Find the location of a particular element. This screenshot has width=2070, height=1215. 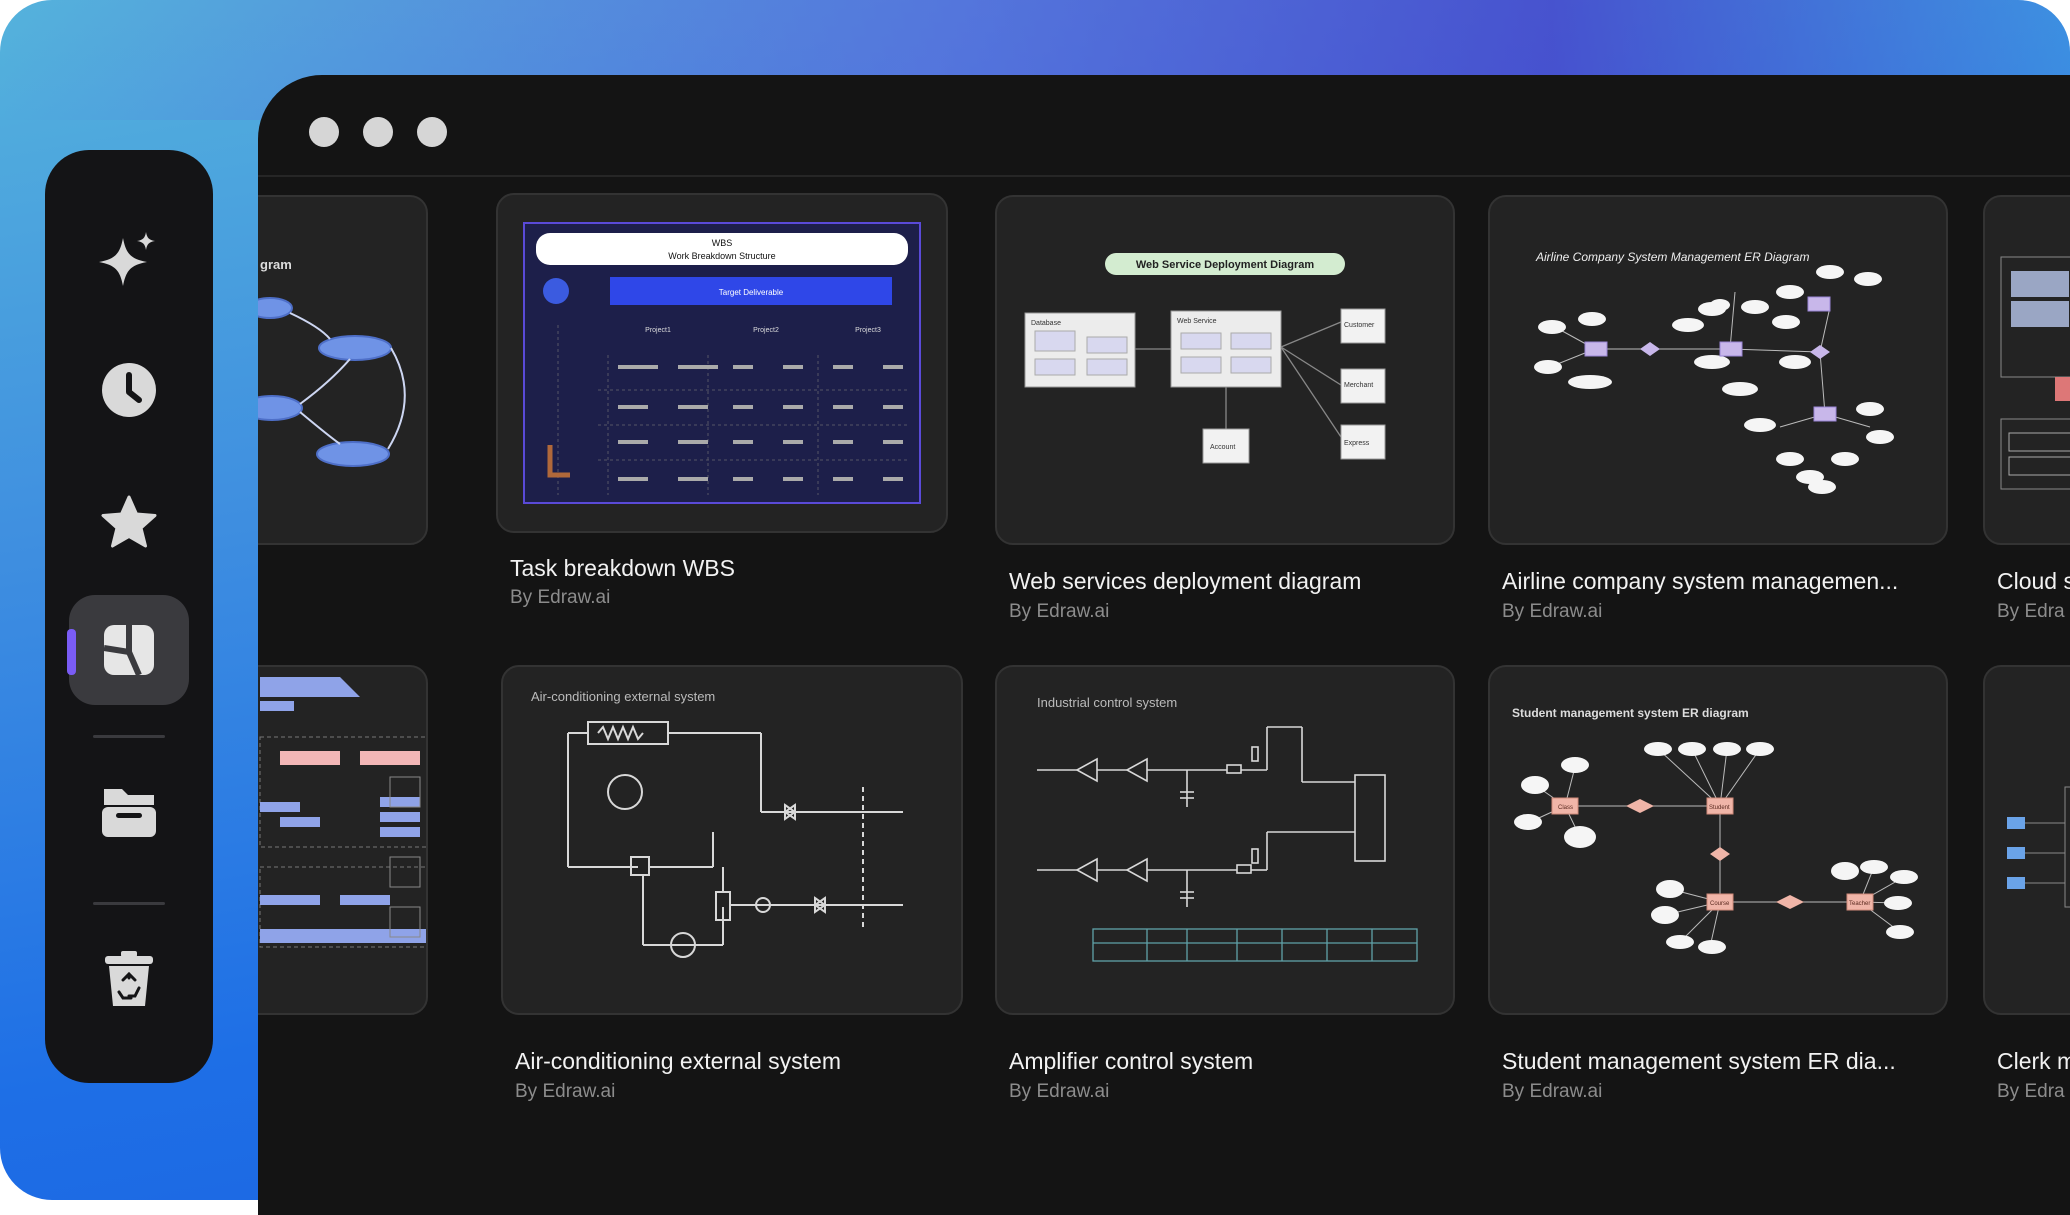

deploy-title: Web Service Deployment Diagram is located at coordinates (1225, 265).